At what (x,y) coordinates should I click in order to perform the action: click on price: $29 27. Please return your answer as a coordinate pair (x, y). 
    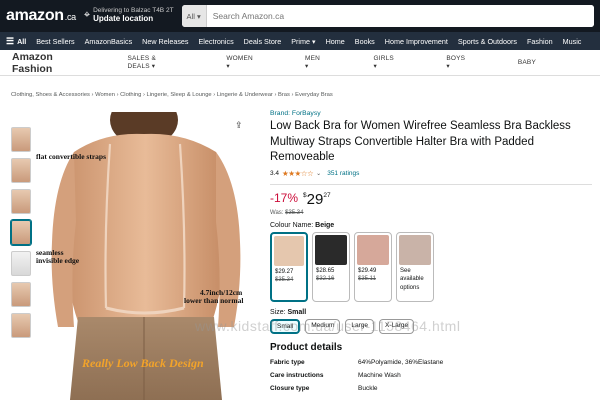
    Looking at the image, I should click on (317, 199).